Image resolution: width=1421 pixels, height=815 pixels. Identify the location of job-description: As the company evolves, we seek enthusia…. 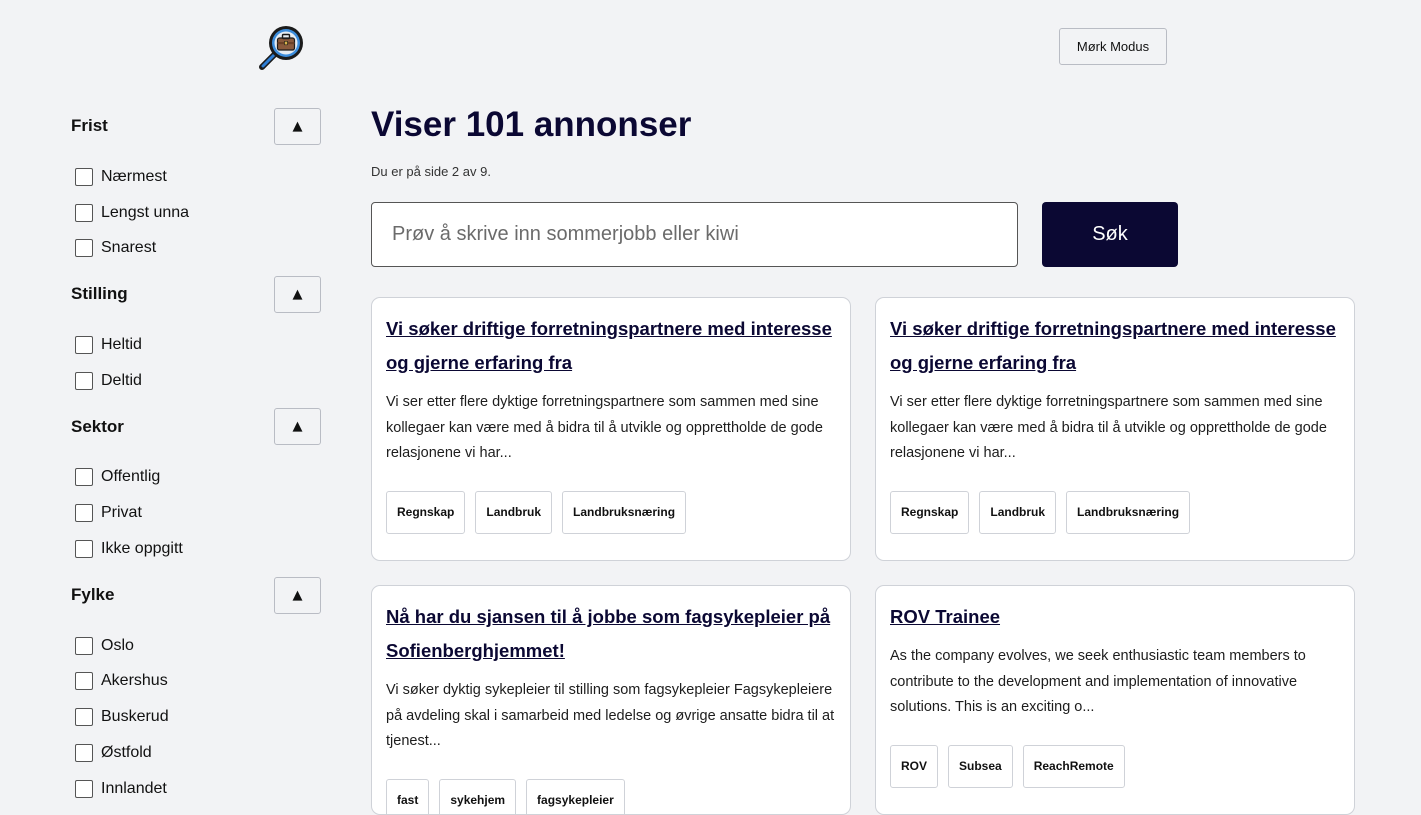
(1115, 682).